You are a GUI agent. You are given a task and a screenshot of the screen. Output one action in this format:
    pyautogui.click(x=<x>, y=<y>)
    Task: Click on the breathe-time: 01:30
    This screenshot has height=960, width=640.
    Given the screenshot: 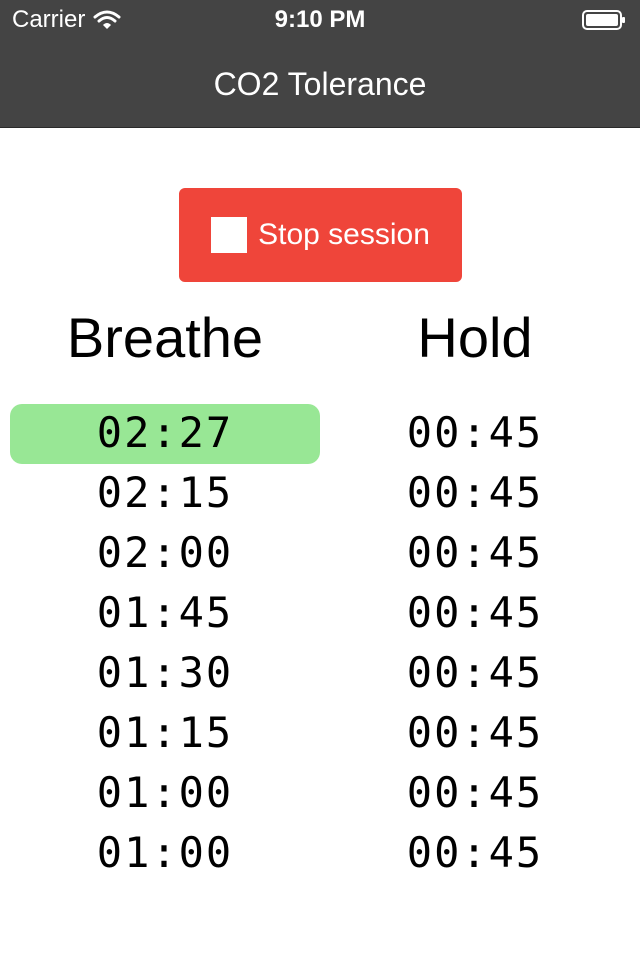 What is the action you would take?
    pyautogui.click(x=165, y=672)
    